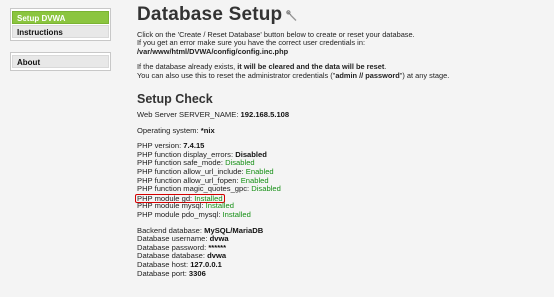 This screenshot has height=297, width=554. Describe the element at coordinates (213, 51) in the screenshot. I see `config-path: /var/www/html/DVWA/config/config.inc.php` at that location.